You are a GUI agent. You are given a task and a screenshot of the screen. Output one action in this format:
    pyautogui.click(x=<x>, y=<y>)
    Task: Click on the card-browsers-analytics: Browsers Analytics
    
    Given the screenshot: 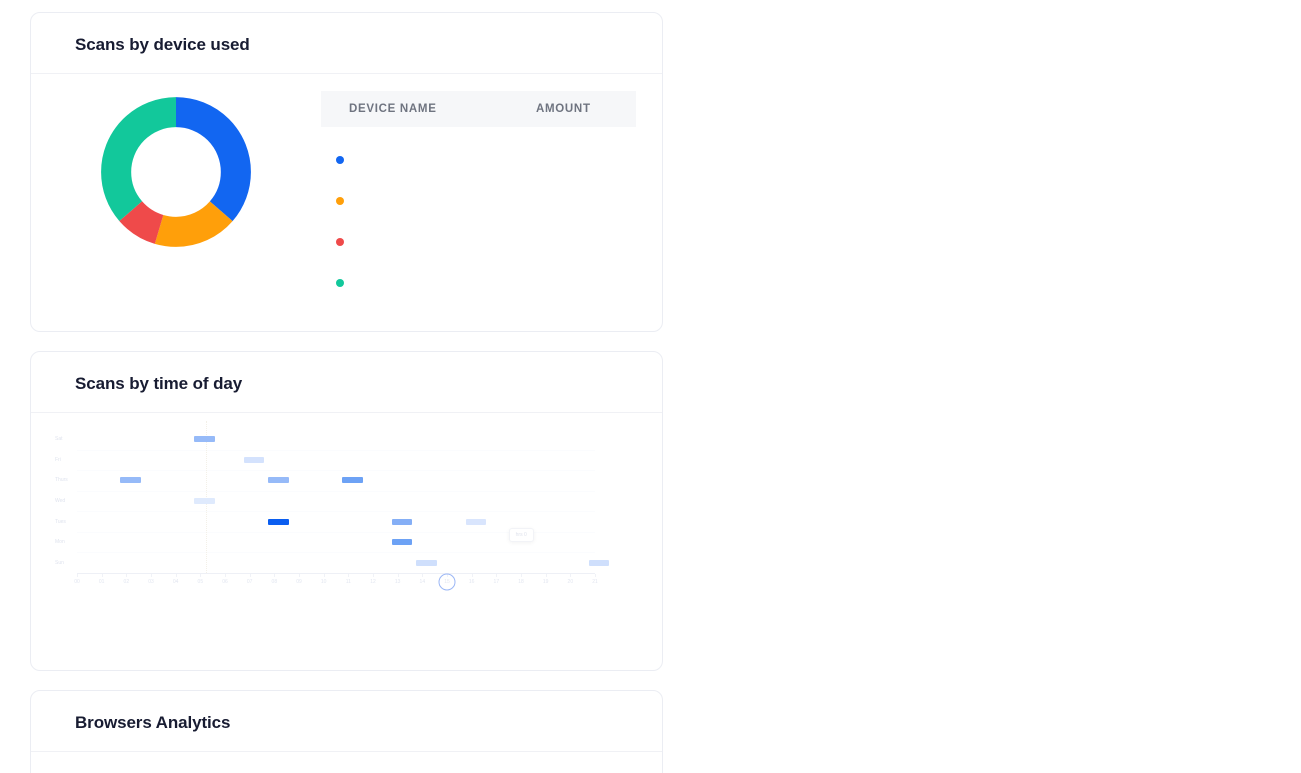 What is the action you would take?
    pyautogui.click(x=346, y=731)
    